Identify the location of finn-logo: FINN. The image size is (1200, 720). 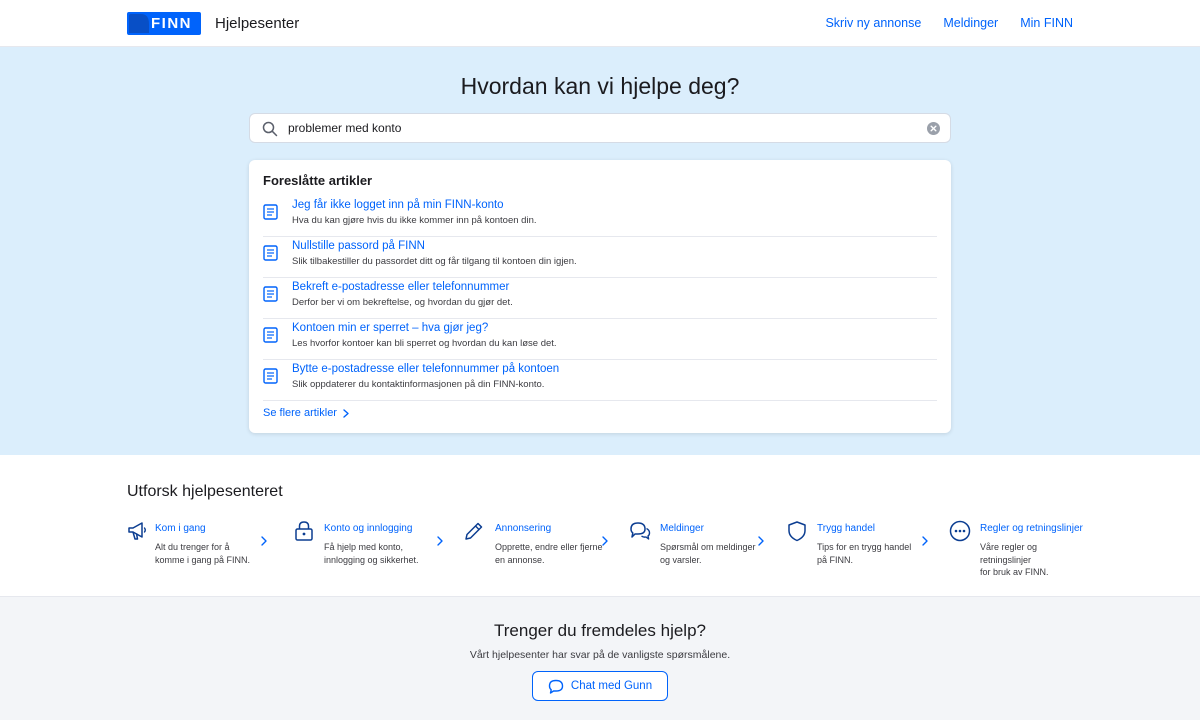
(164, 23).